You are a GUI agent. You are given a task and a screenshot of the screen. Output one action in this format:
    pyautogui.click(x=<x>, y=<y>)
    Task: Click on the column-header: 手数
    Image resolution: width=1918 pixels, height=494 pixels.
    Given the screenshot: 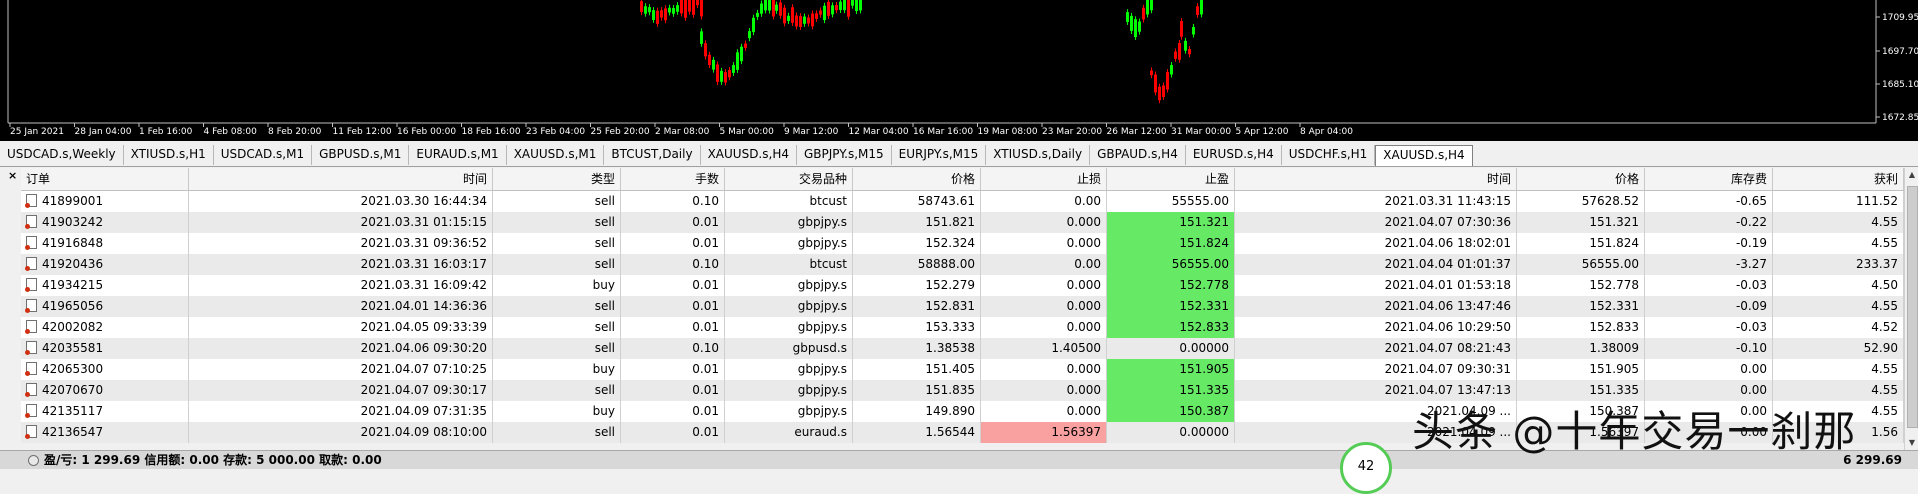 What is the action you would take?
    pyautogui.click(x=673, y=179)
    